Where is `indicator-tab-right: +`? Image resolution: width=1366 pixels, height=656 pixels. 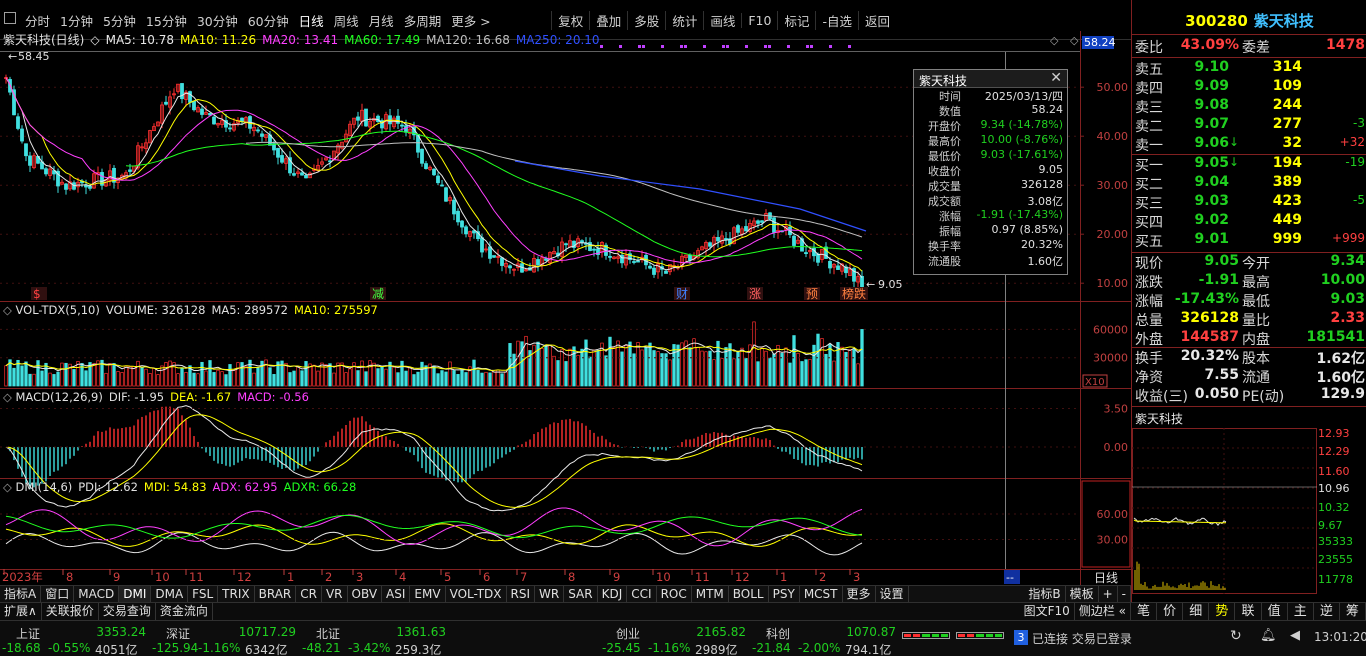 indicator-tab-right: + is located at coordinates (1108, 594).